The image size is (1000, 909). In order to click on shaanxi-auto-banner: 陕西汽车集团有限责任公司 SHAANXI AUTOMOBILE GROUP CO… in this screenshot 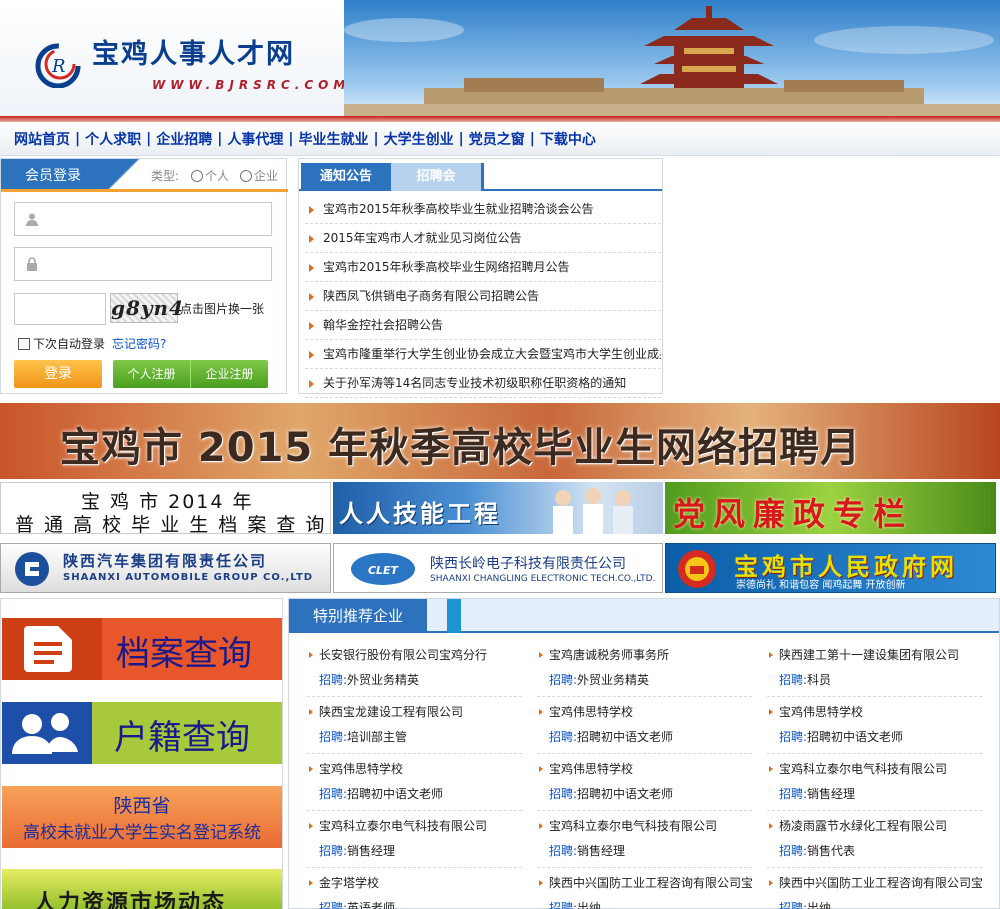, I will do `click(165, 568)`.